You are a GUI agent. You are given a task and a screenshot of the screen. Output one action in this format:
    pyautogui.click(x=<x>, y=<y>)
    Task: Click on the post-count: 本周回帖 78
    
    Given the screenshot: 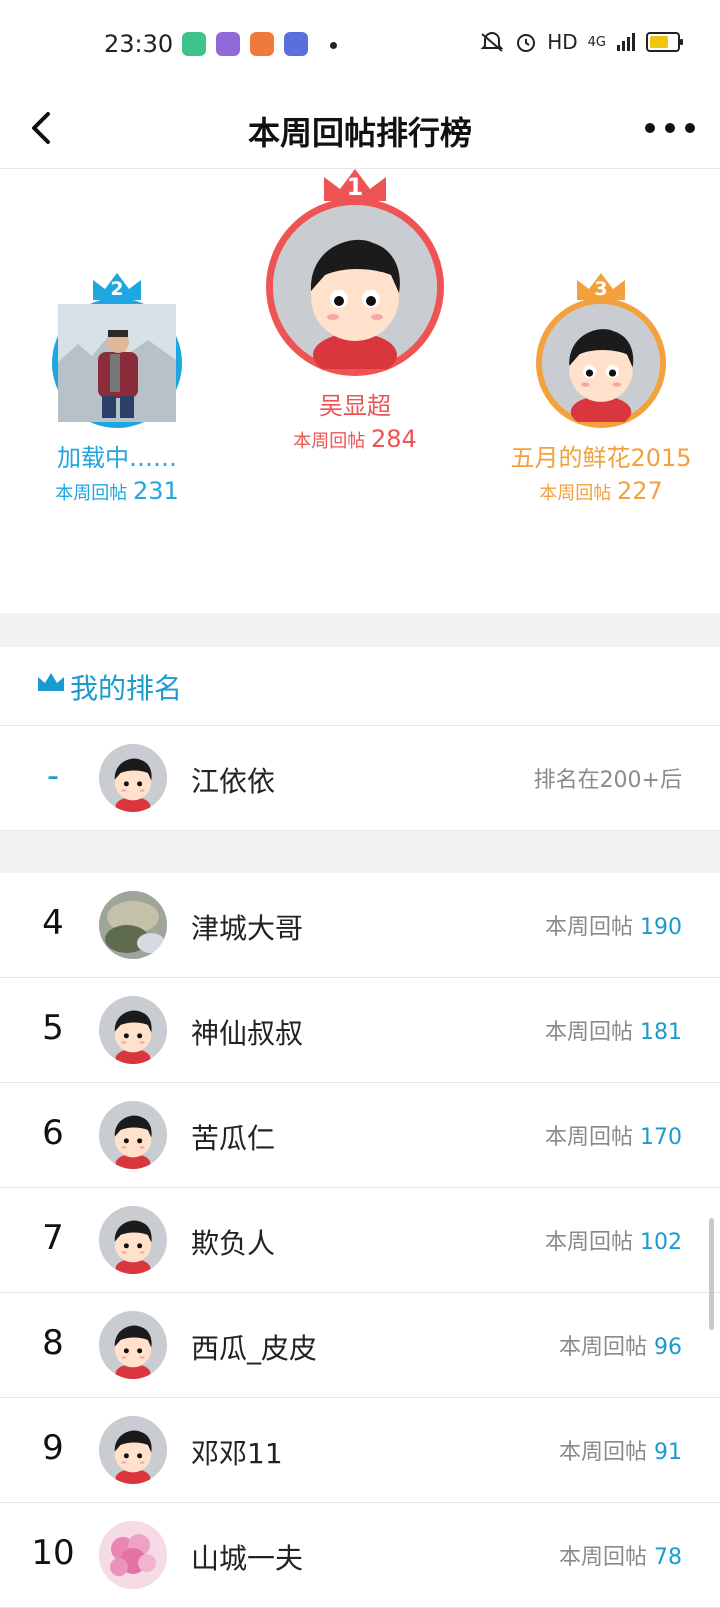 What is the action you would take?
    pyautogui.click(x=620, y=1557)
    